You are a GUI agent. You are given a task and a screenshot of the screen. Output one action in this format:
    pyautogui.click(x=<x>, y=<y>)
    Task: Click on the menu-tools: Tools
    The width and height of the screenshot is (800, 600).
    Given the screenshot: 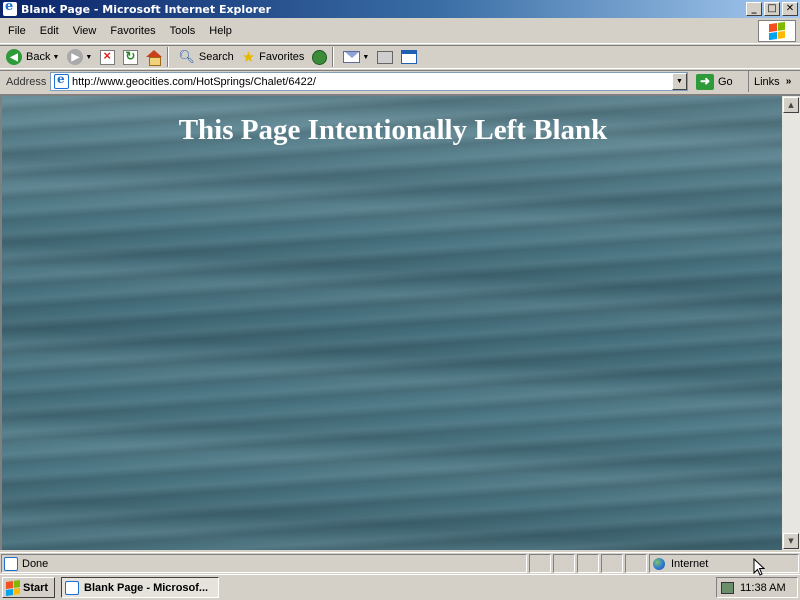 What is the action you would take?
    pyautogui.click(x=183, y=31)
    